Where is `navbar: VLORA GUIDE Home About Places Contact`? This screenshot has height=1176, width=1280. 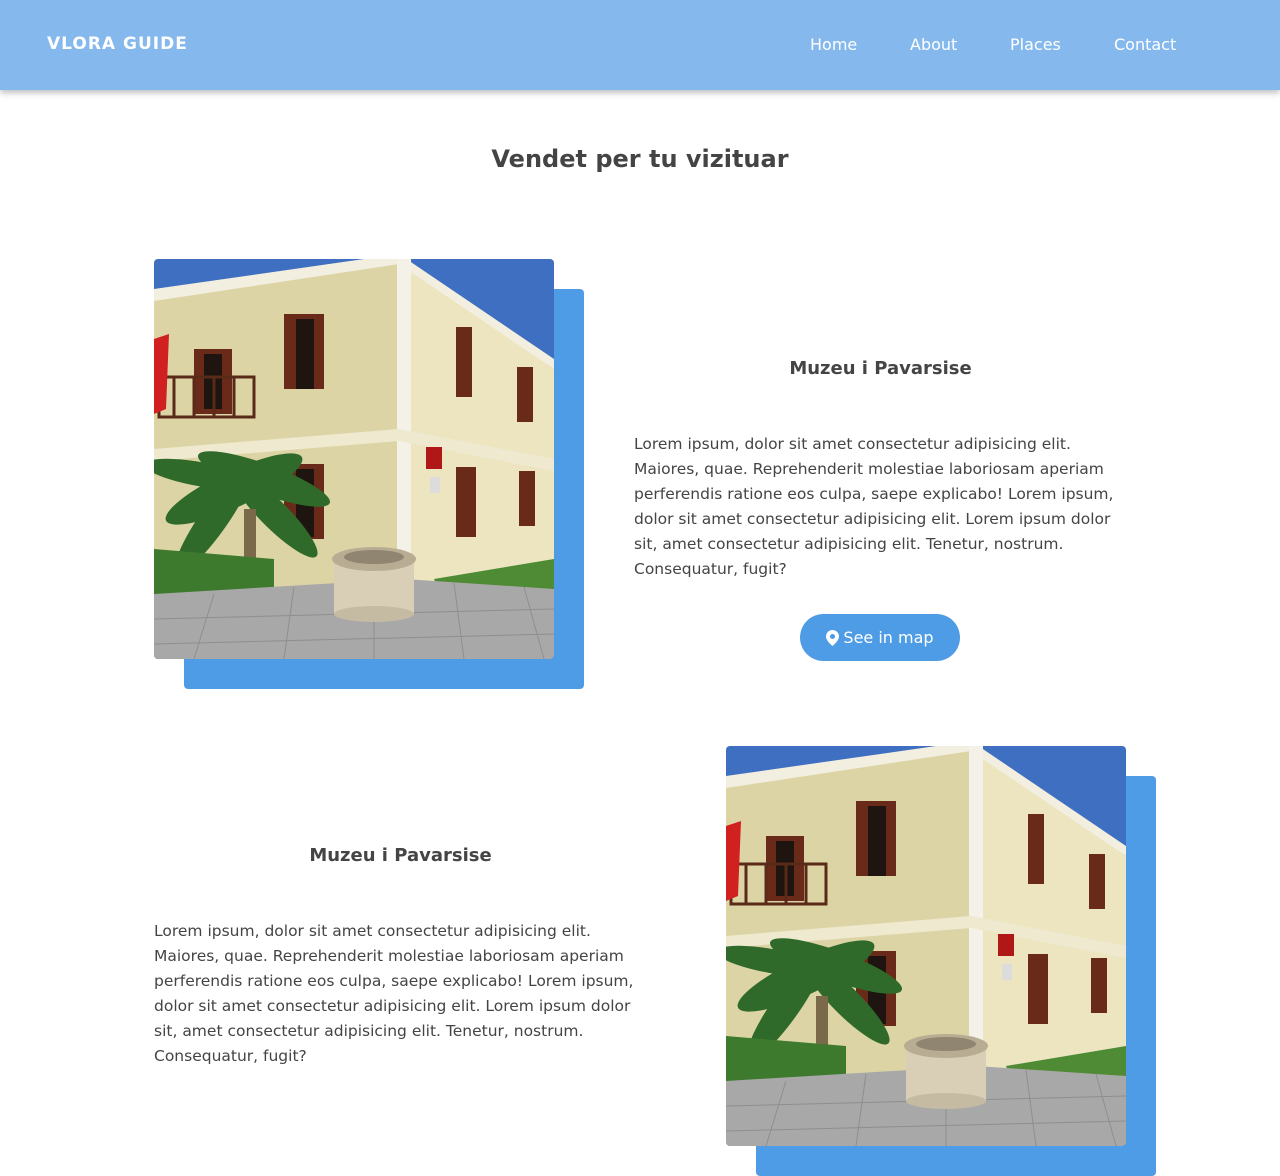 navbar: VLORA GUIDE Home About Places Contact is located at coordinates (640, 45).